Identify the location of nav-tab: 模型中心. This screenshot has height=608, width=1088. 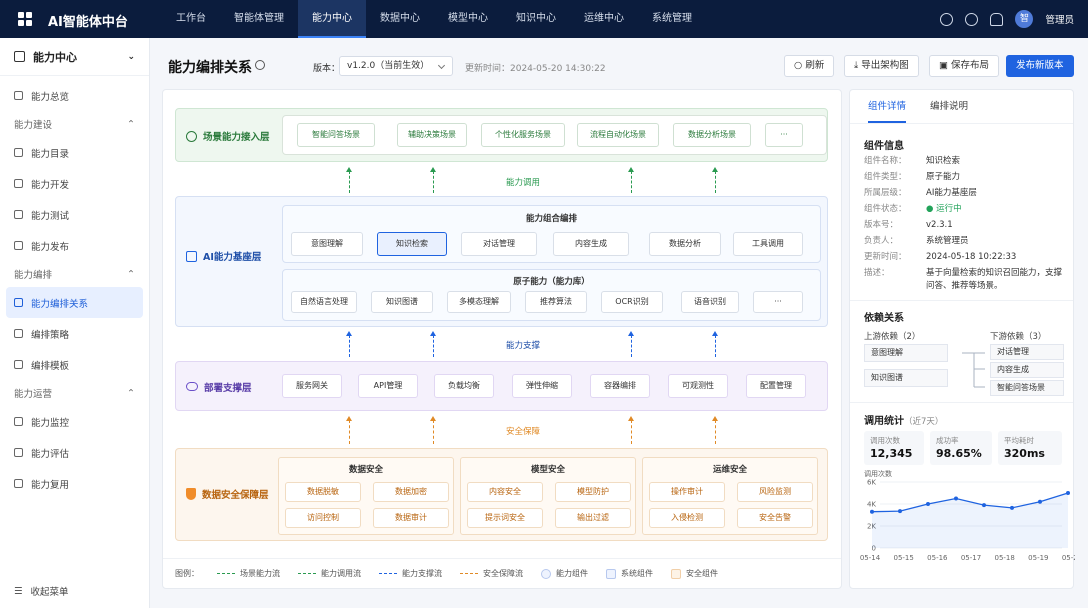
(468, 19).